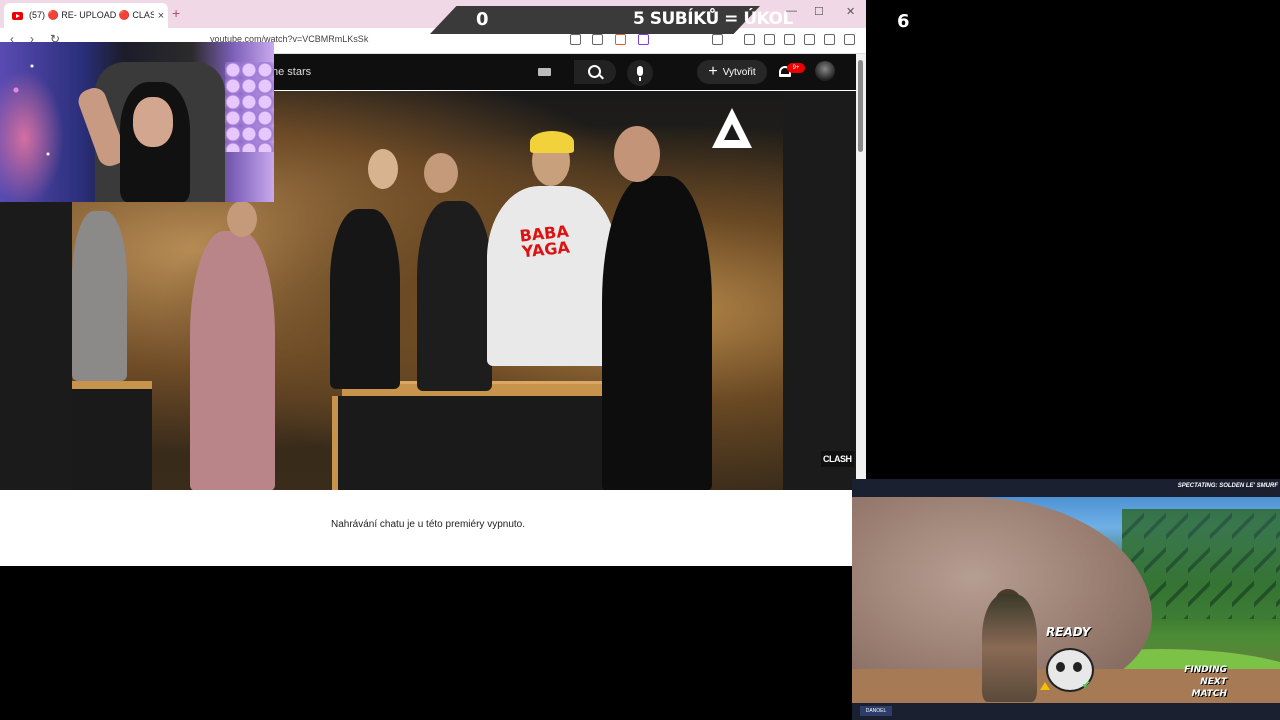 This screenshot has width=1280, height=720. I want to click on player-name-tag: DANOEL, so click(876, 711).